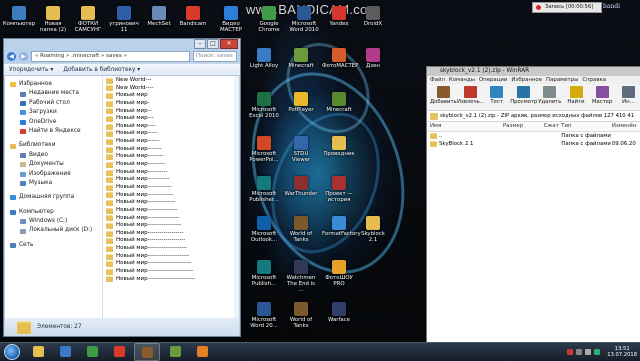  What do you see at coordinates (443, 98) in the screenshot?
I see `toolbar-button: Добавить` at bounding box center [443, 98].